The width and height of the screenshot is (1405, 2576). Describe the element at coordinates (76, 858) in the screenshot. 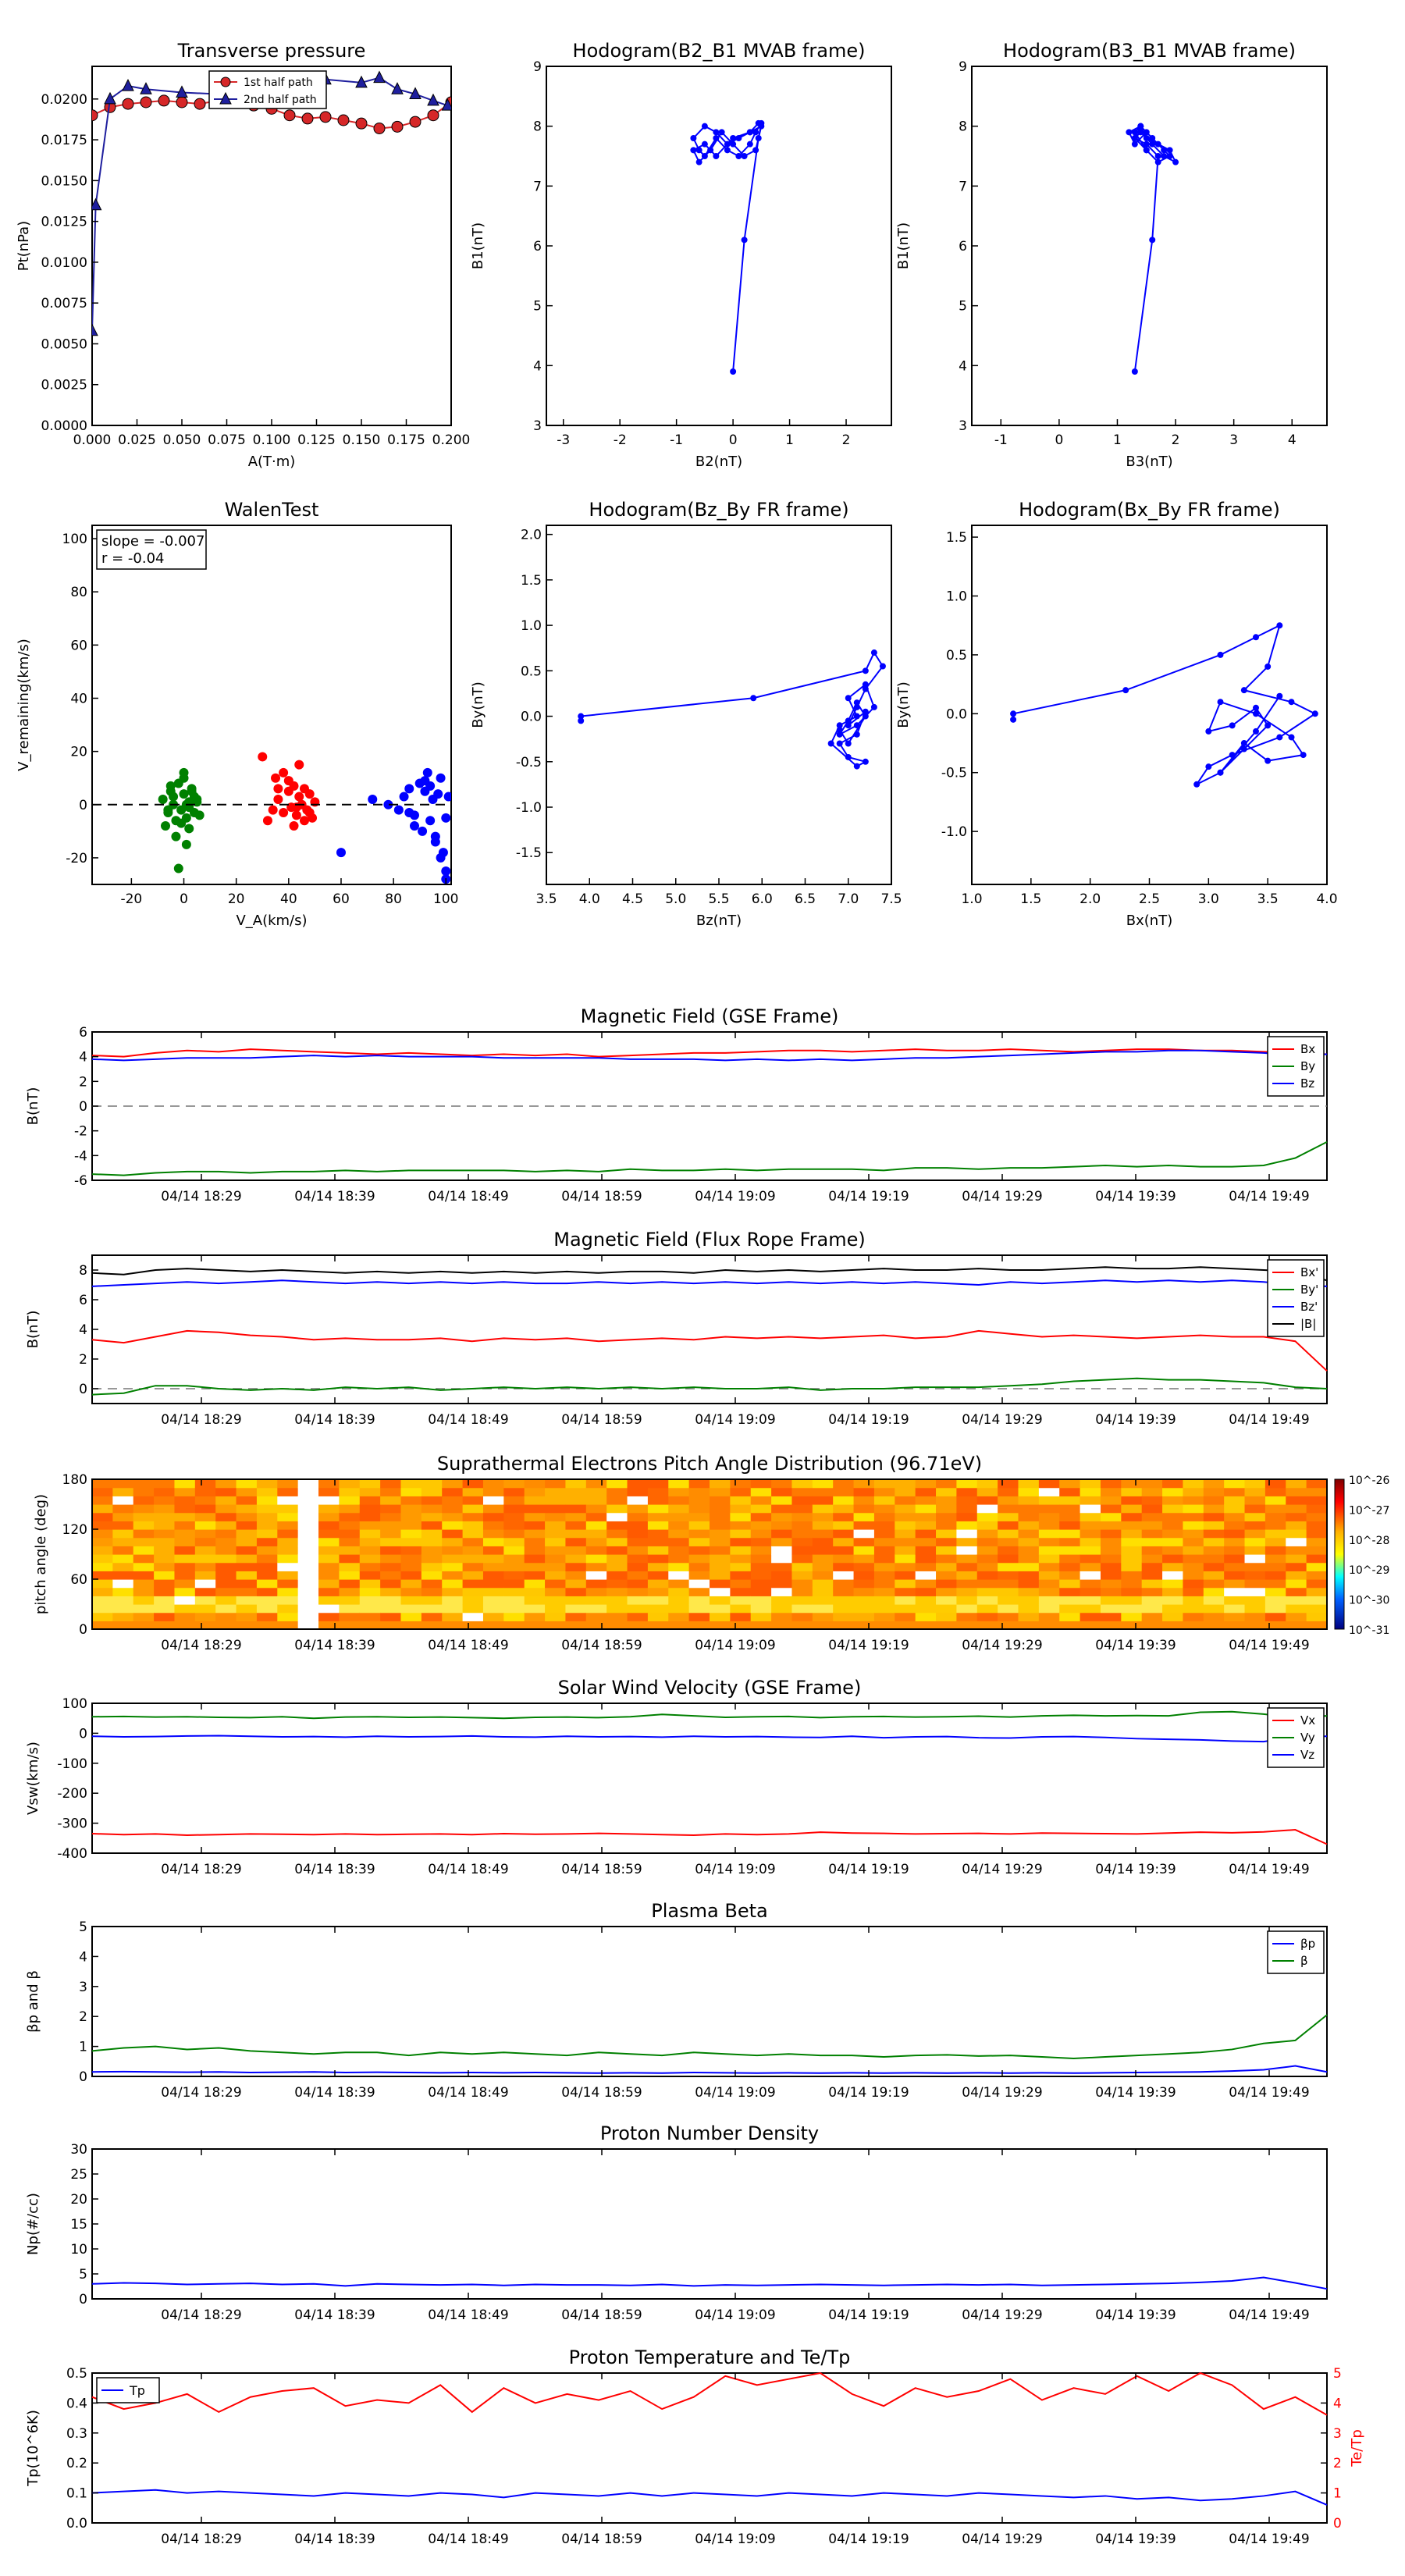

I see `y-tick-label: -20` at that location.